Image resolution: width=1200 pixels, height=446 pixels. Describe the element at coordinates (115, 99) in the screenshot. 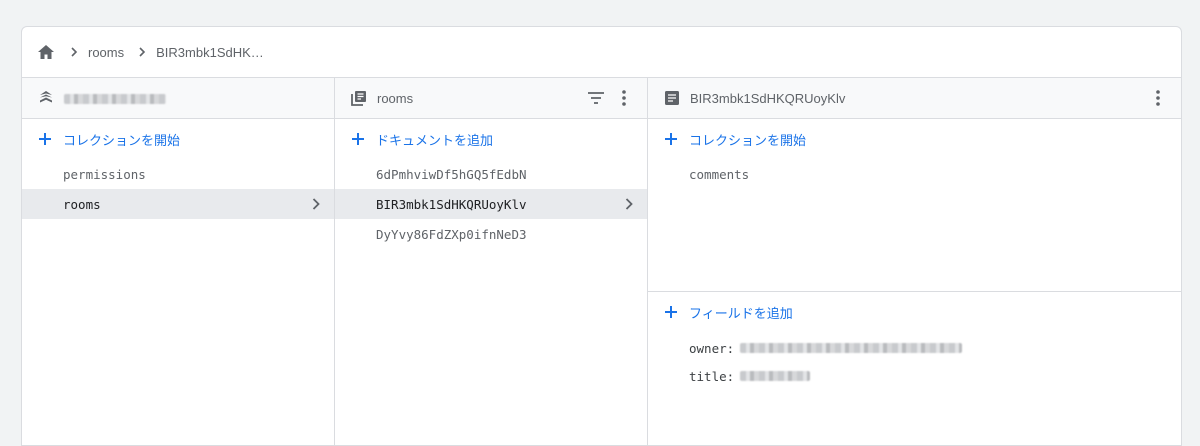

I see `redacted-project-name` at that location.